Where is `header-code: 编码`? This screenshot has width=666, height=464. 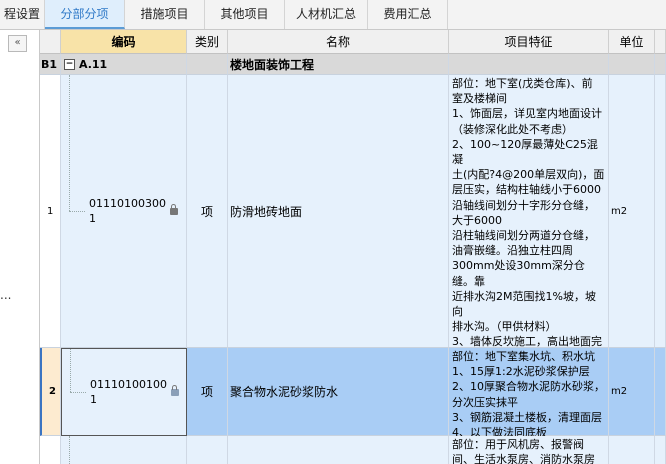 header-code: 编码 is located at coordinates (124, 42).